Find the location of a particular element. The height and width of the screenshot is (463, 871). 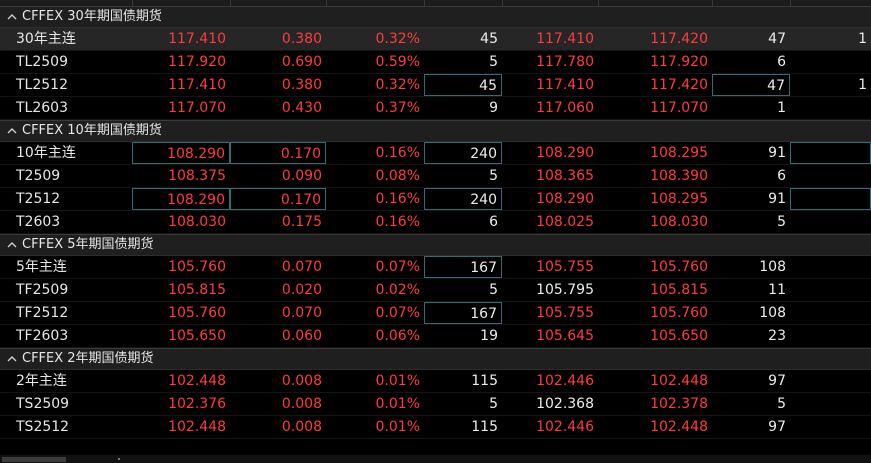

contract-name: TL2512 is located at coordinates (42, 85).